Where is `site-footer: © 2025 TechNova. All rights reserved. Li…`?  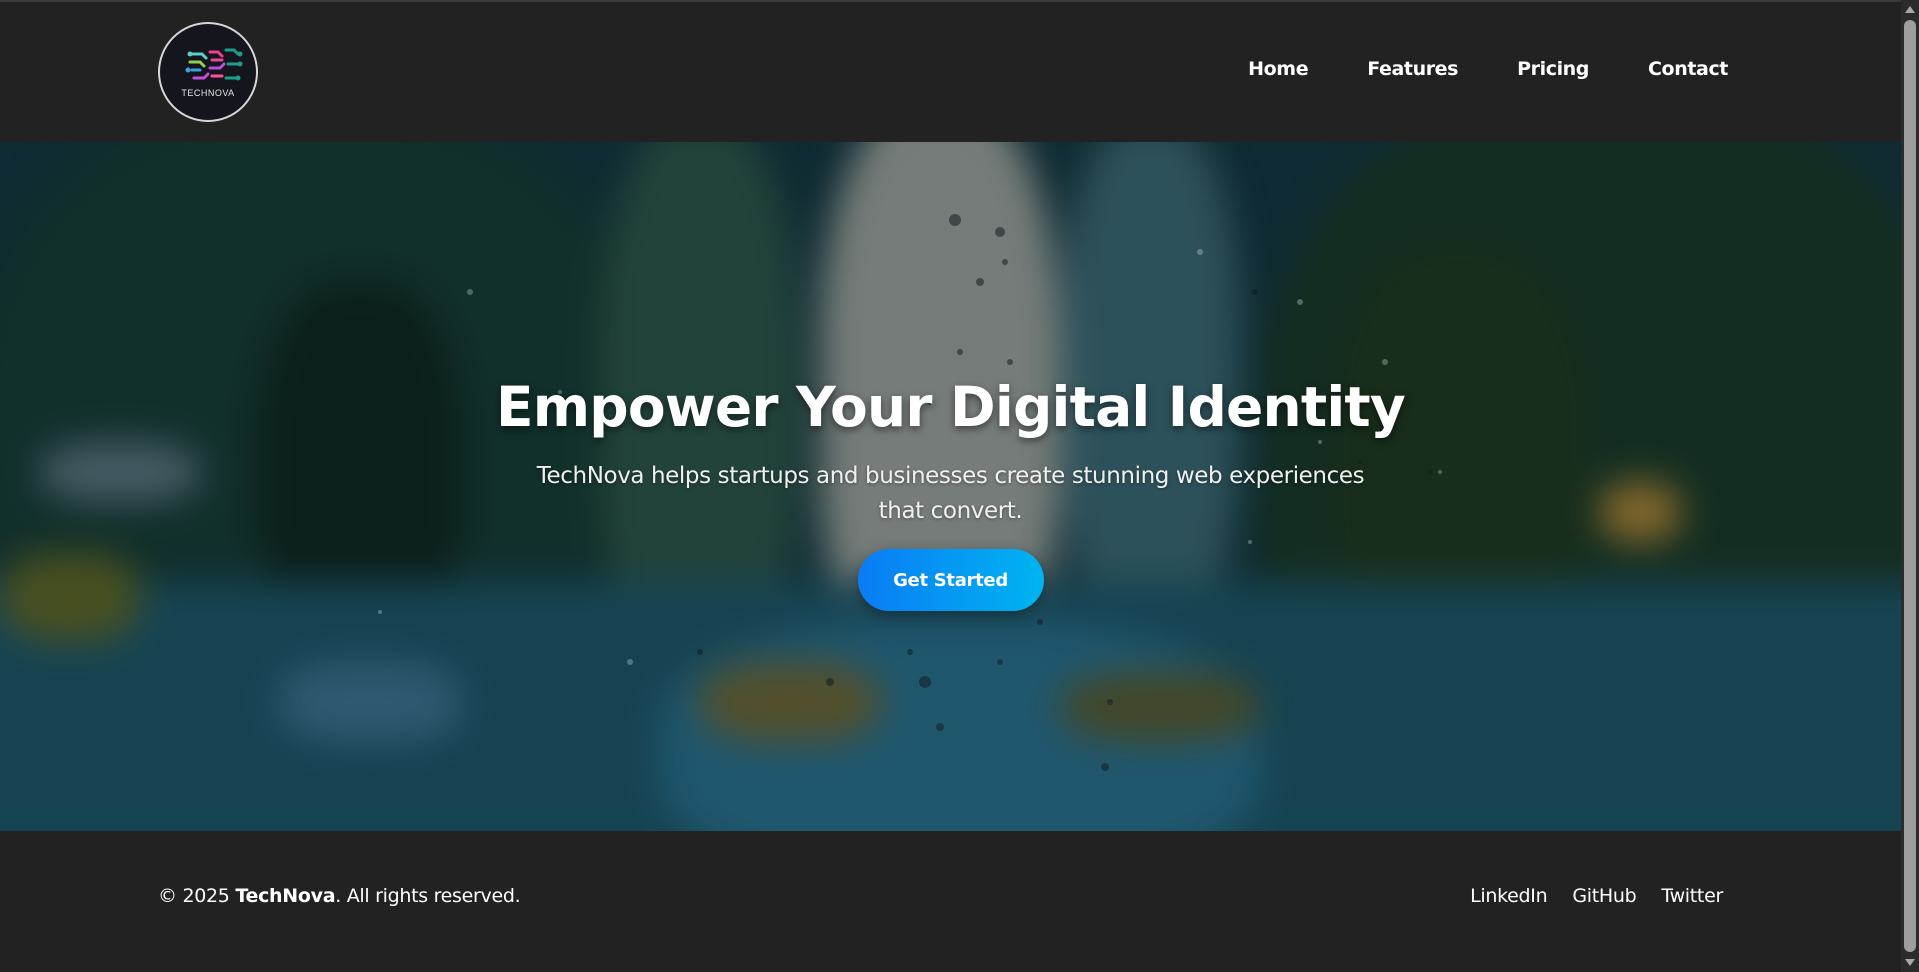
site-footer: © 2025 TechNova. All rights reserved. Li… is located at coordinates (950, 901).